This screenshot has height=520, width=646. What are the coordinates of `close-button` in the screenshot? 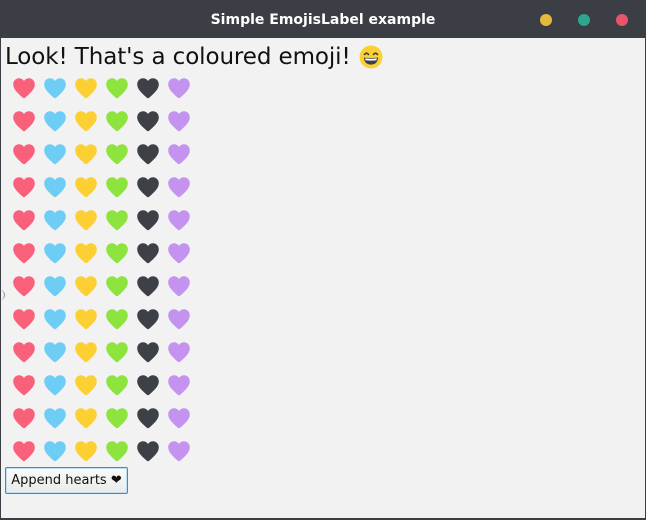 It's located at (622, 20).